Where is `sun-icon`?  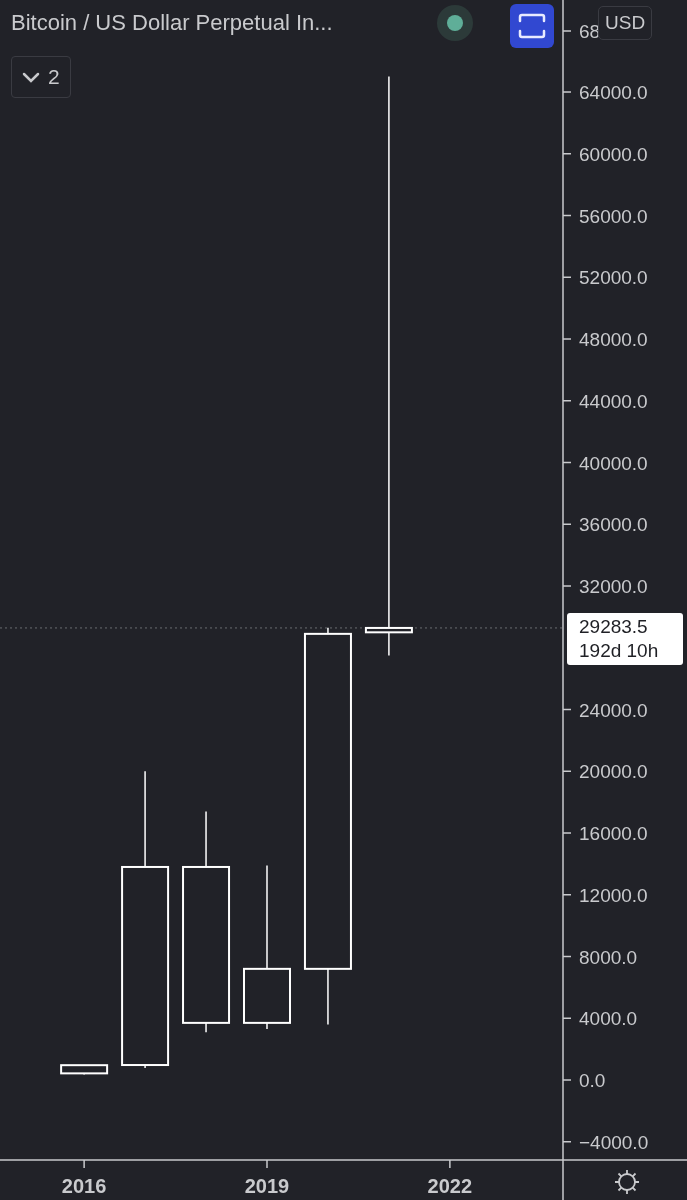
sun-icon is located at coordinates (627, 1182).